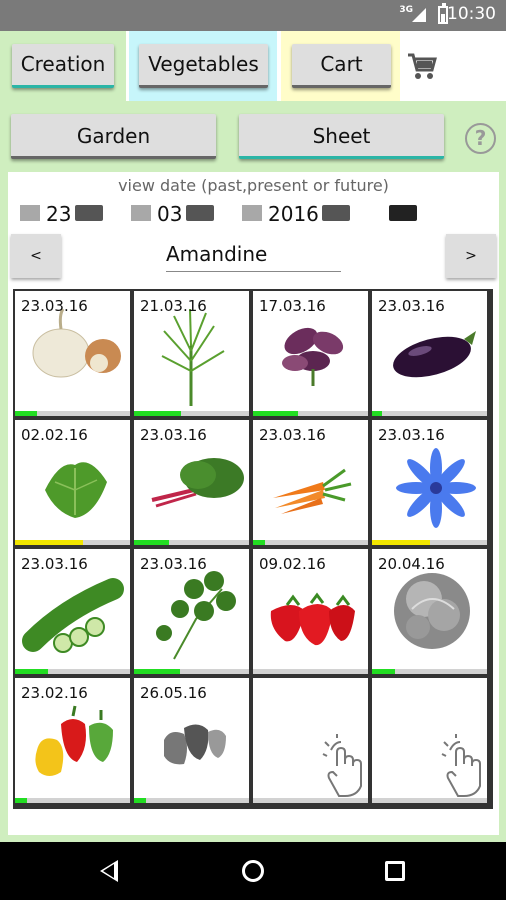 Image resolution: width=506 pixels, height=900 pixels. What do you see at coordinates (293, 214) in the screenshot?
I see `year-value: 2016` at bounding box center [293, 214].